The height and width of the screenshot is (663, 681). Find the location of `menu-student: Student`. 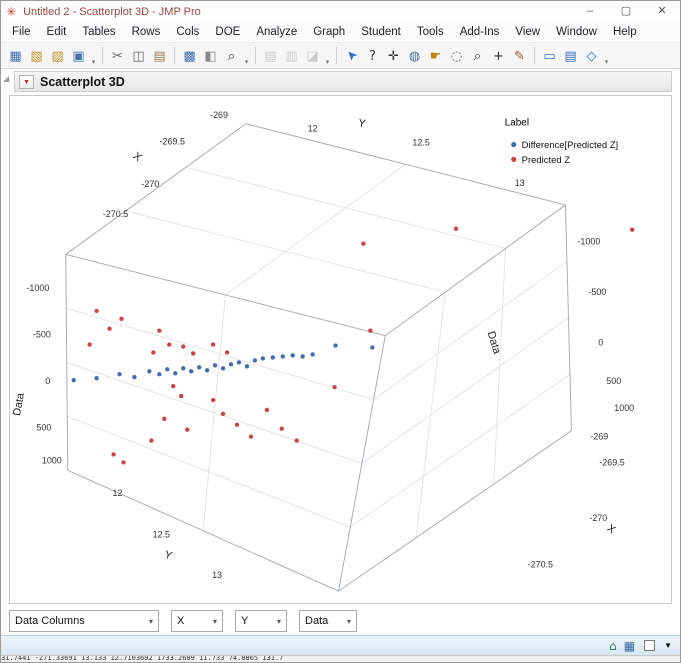

menu-student: Student is located at coordinates (381, 32).